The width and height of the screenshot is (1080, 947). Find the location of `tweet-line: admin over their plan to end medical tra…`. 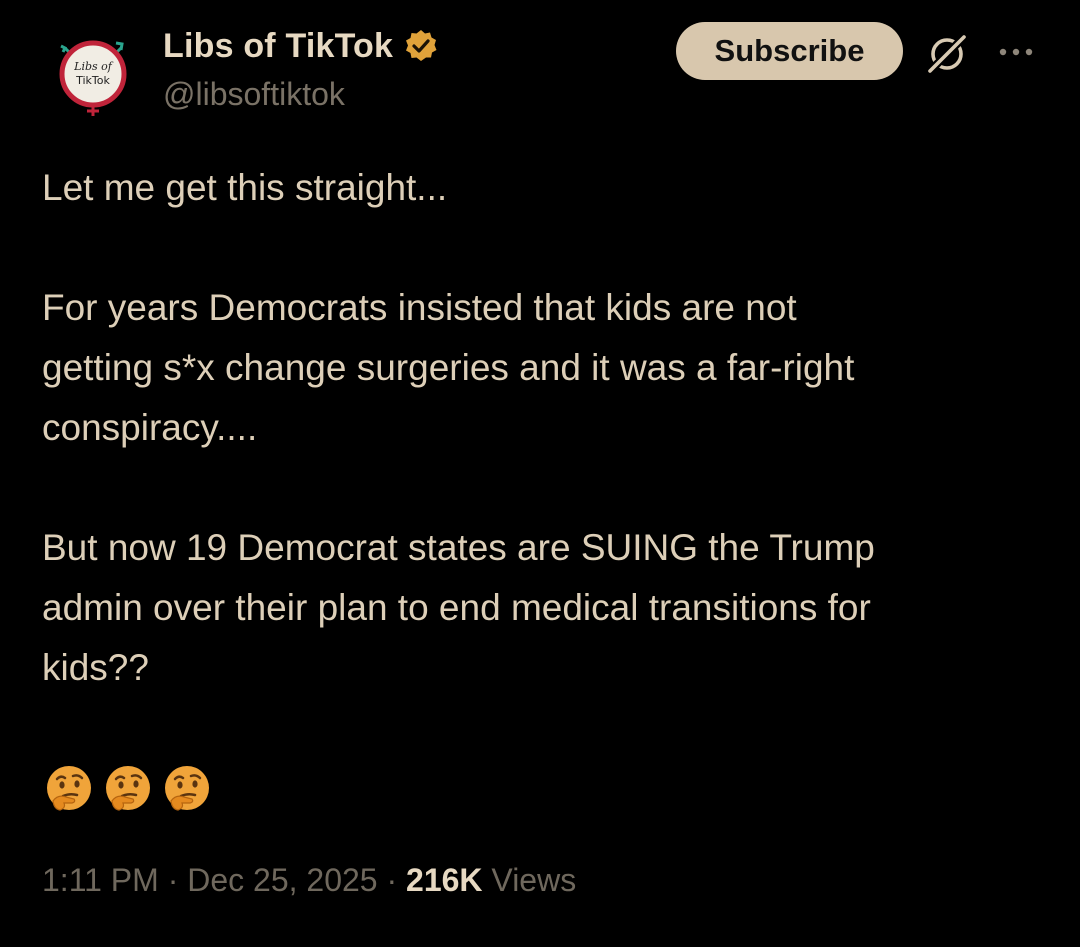

tweet-line: admin over their plan to end medical tra… is located at coordinates (456, 607).